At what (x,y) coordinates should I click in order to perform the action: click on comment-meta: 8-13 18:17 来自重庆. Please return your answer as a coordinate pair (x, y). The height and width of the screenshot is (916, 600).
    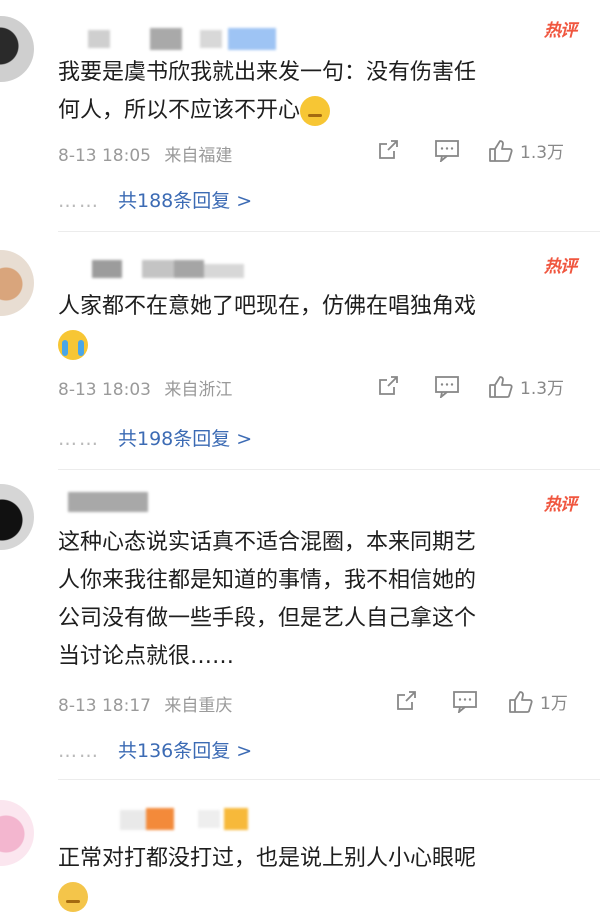
    Looking at the image, I should click on (149, 703).